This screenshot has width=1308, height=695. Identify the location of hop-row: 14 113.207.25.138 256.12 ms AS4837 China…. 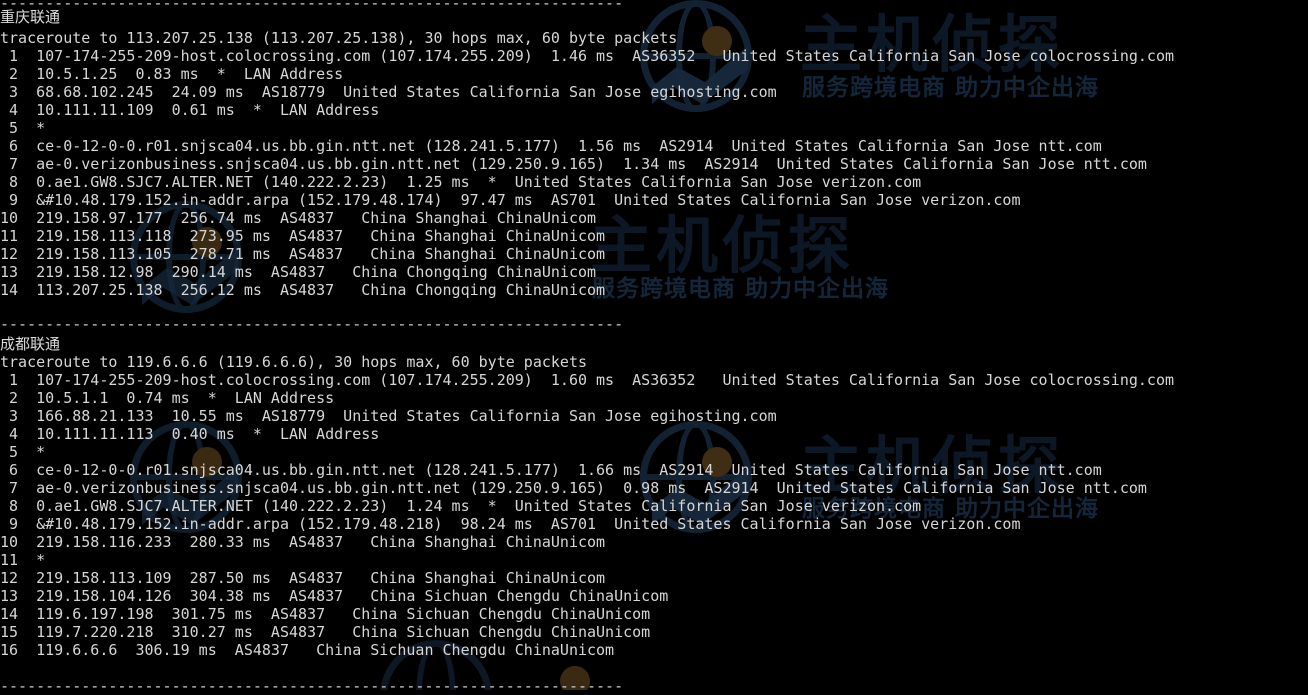
(303, 290).